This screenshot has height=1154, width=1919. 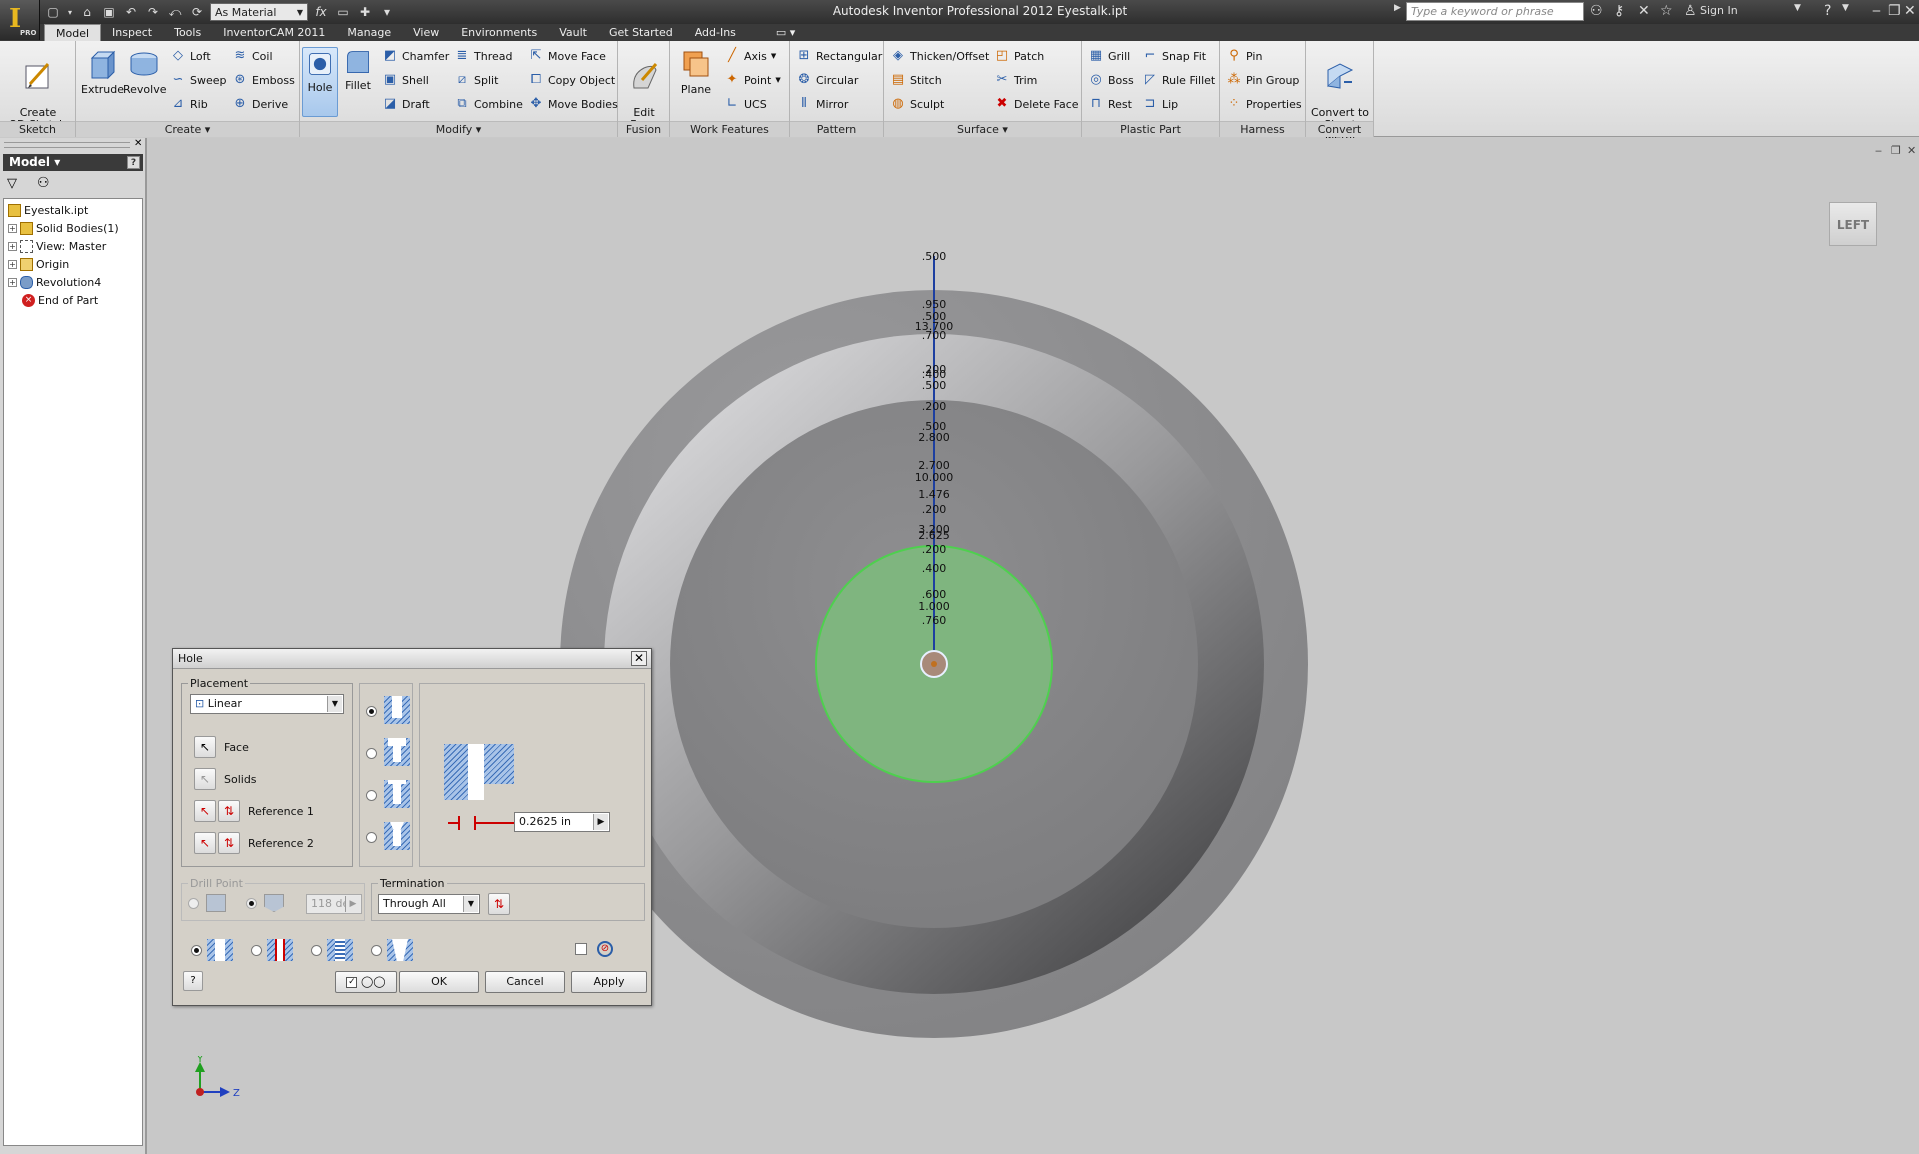 What do you see at coordinates (785, 32) in the screenshot?
I see `ribbon-display-options-icon: ▭ ▾` at bounding box center [785, 32].